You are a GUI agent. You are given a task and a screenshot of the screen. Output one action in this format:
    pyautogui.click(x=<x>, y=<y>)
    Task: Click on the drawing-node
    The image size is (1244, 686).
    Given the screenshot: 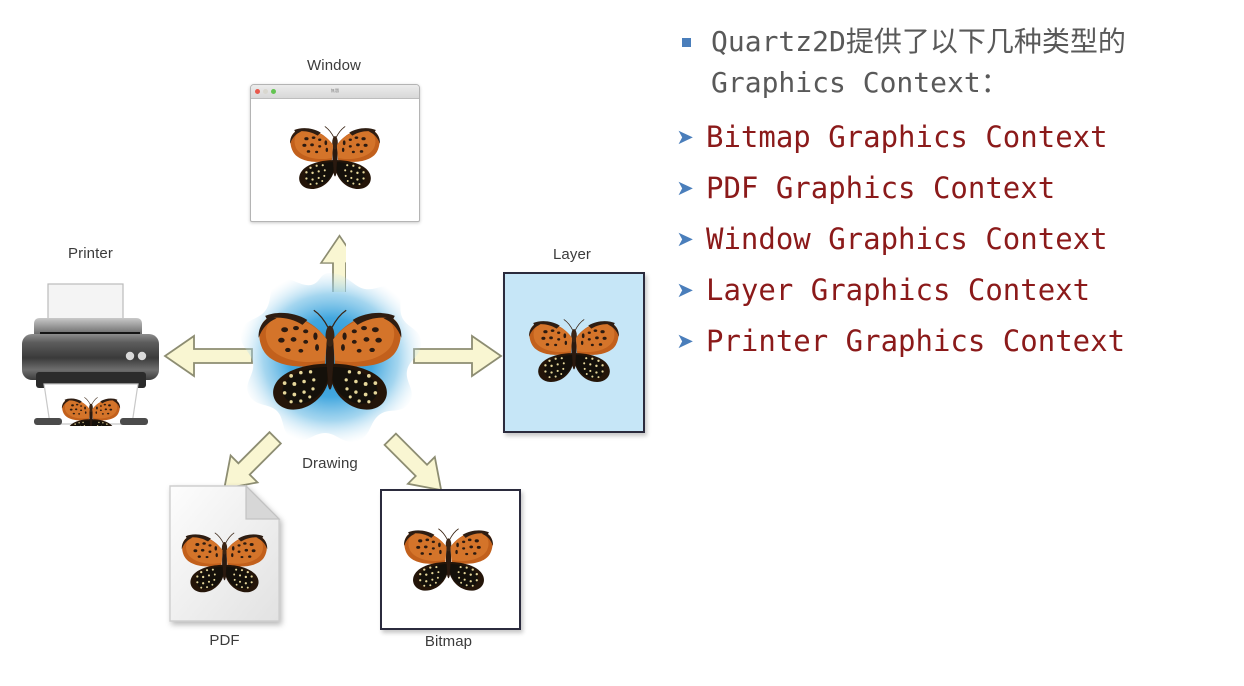 What is the action you would take?
    pyautogui.click(x=330, y=360)
    